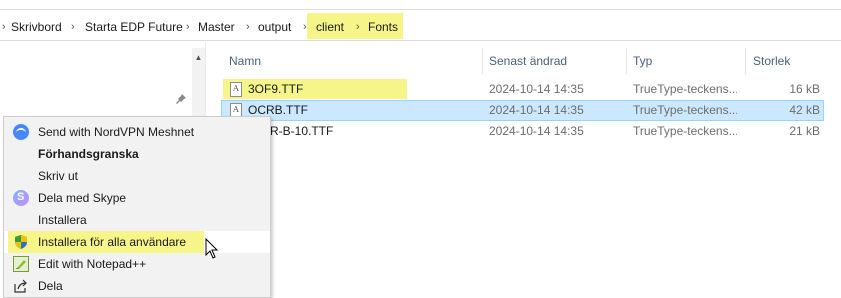  What do you see at coordinates (771, 61) in the screenshot?
I see `column-header-size: Storlek` at bounding box center [771, 61].